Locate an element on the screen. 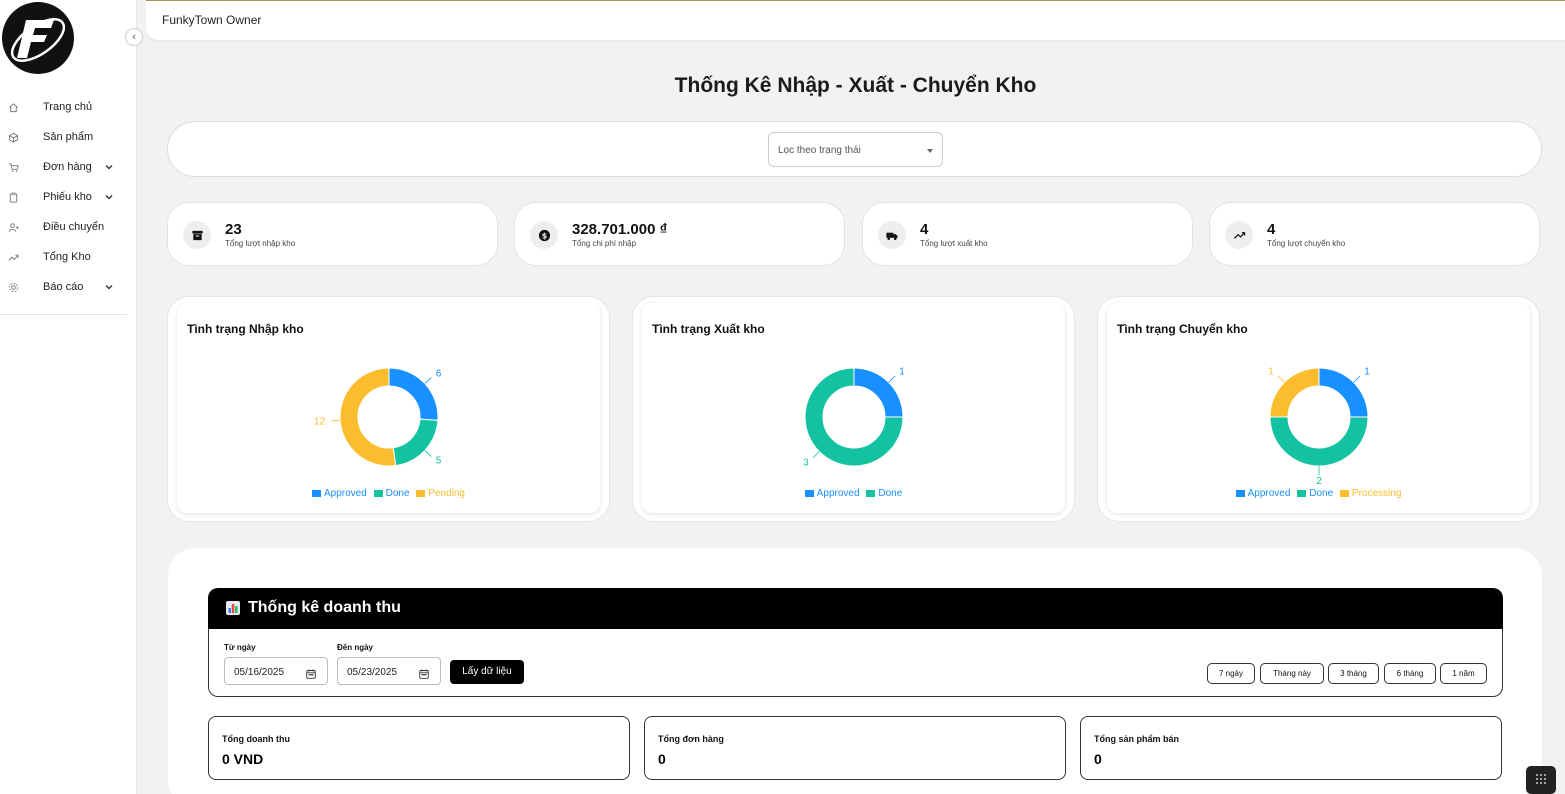 This screenshot has width=1565, height=794. range-6-months-button: 6 tháng is located at coordinates (1410, 673).